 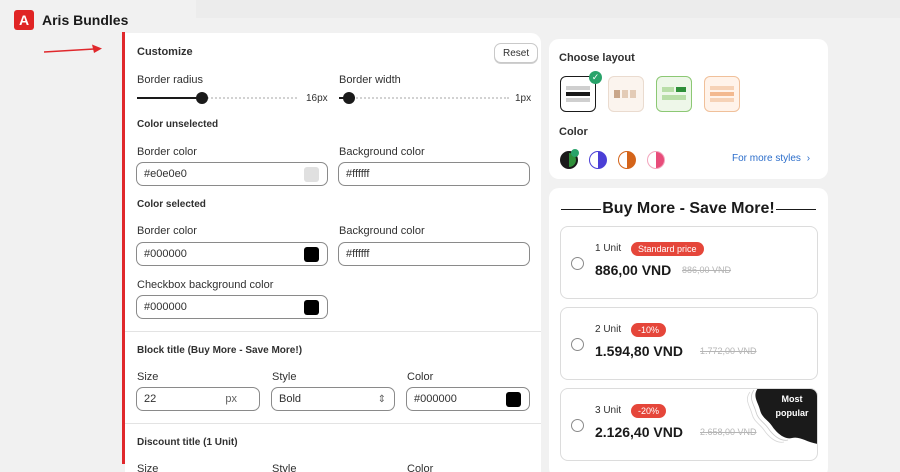 I want to click on most-popular-label: Most popular, so click(x=792, y=406).